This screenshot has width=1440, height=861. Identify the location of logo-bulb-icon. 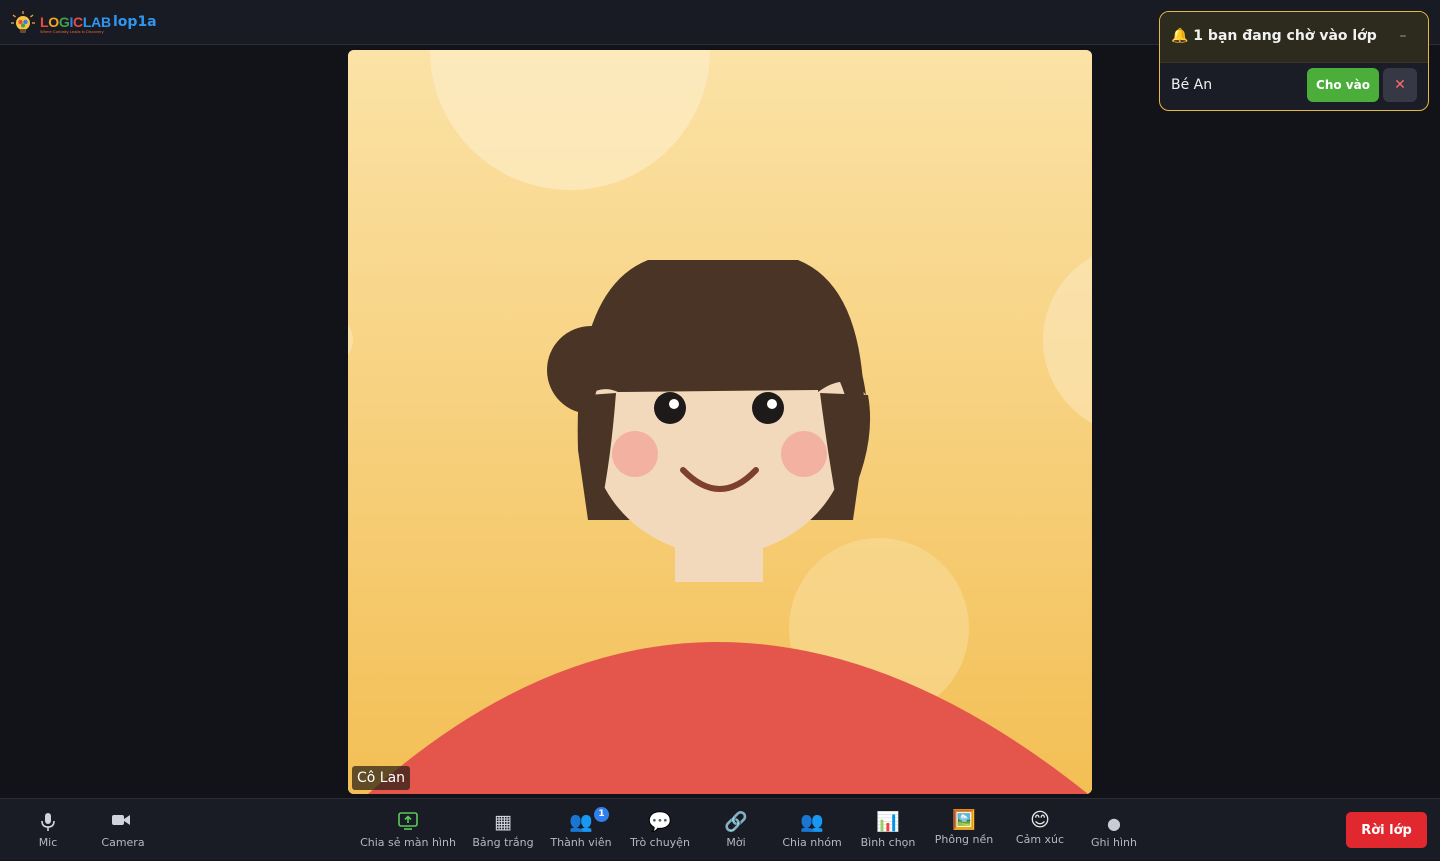
(23, 22).